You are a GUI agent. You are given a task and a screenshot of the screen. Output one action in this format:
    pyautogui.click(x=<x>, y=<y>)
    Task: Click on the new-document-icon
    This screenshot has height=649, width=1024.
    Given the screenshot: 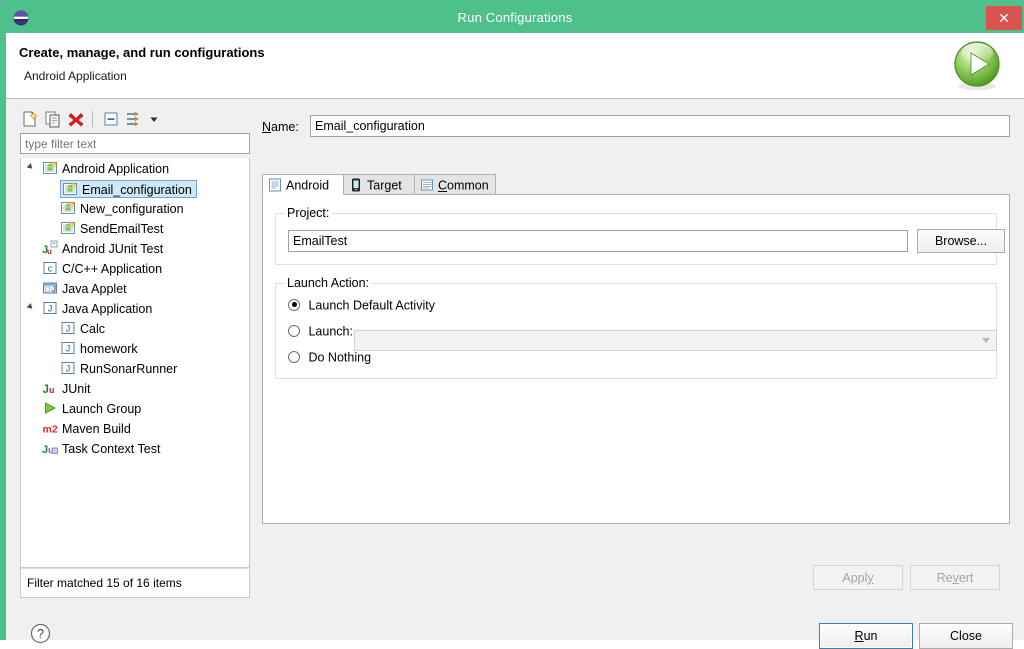 What is the action you would take?
    pyautogui.click(x=30, y=119)
    